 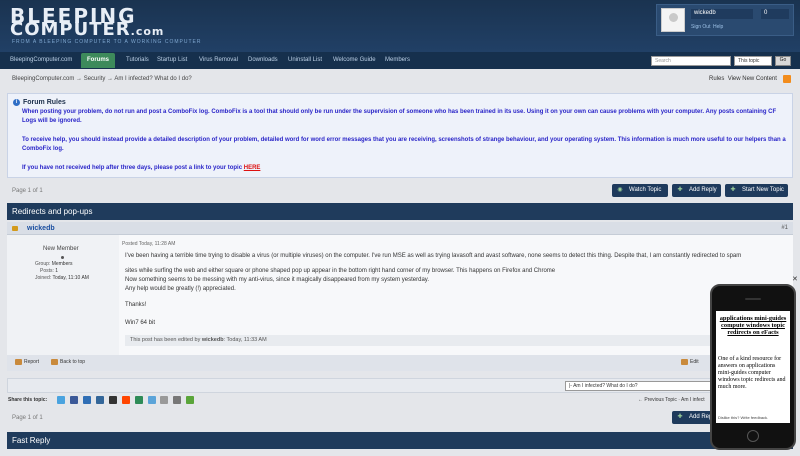 What do you see at coordinates (177, 400) in the screenshot?
I see `print-icon` at bounding box center [177, 400].